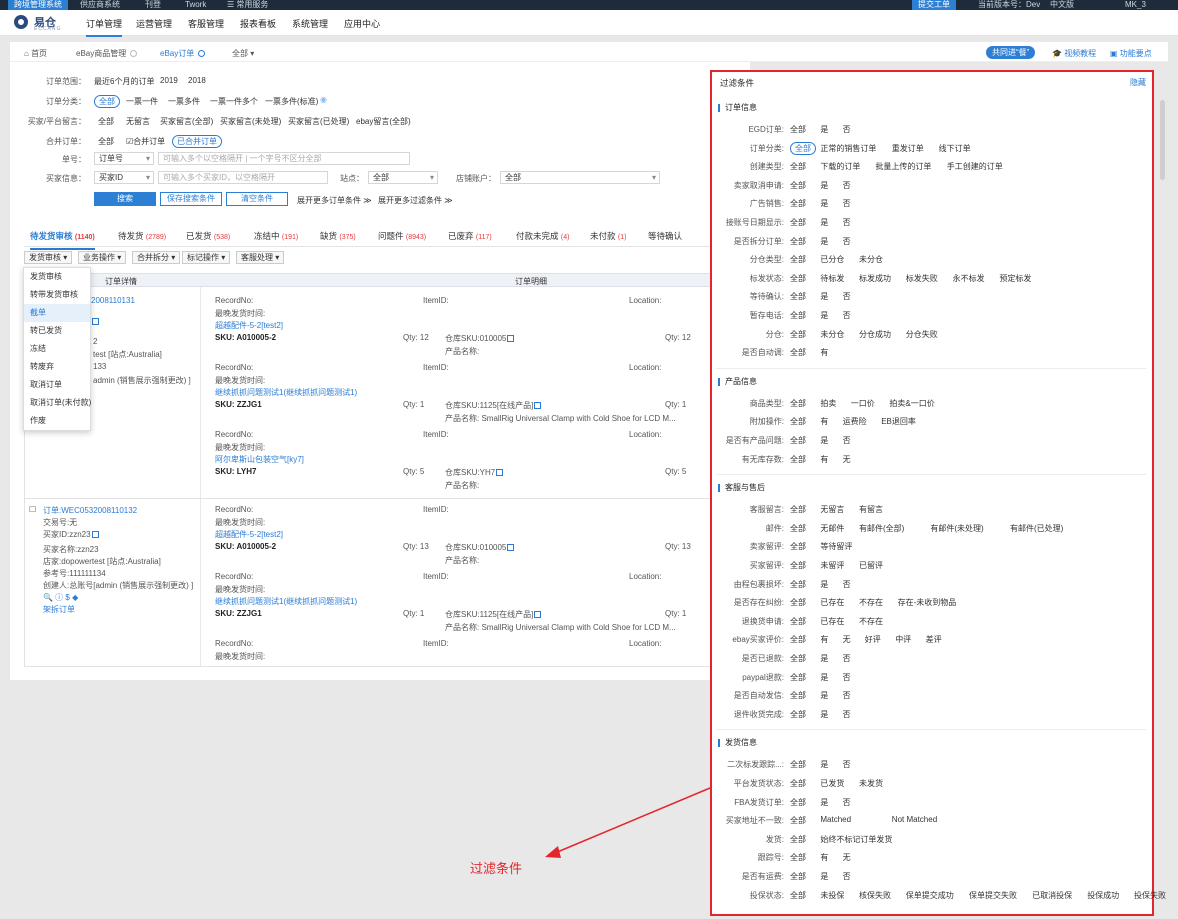  Describe the element at coordinates (955, 148) in the screenshot. I see `filter-option: 线下订单` at that location.